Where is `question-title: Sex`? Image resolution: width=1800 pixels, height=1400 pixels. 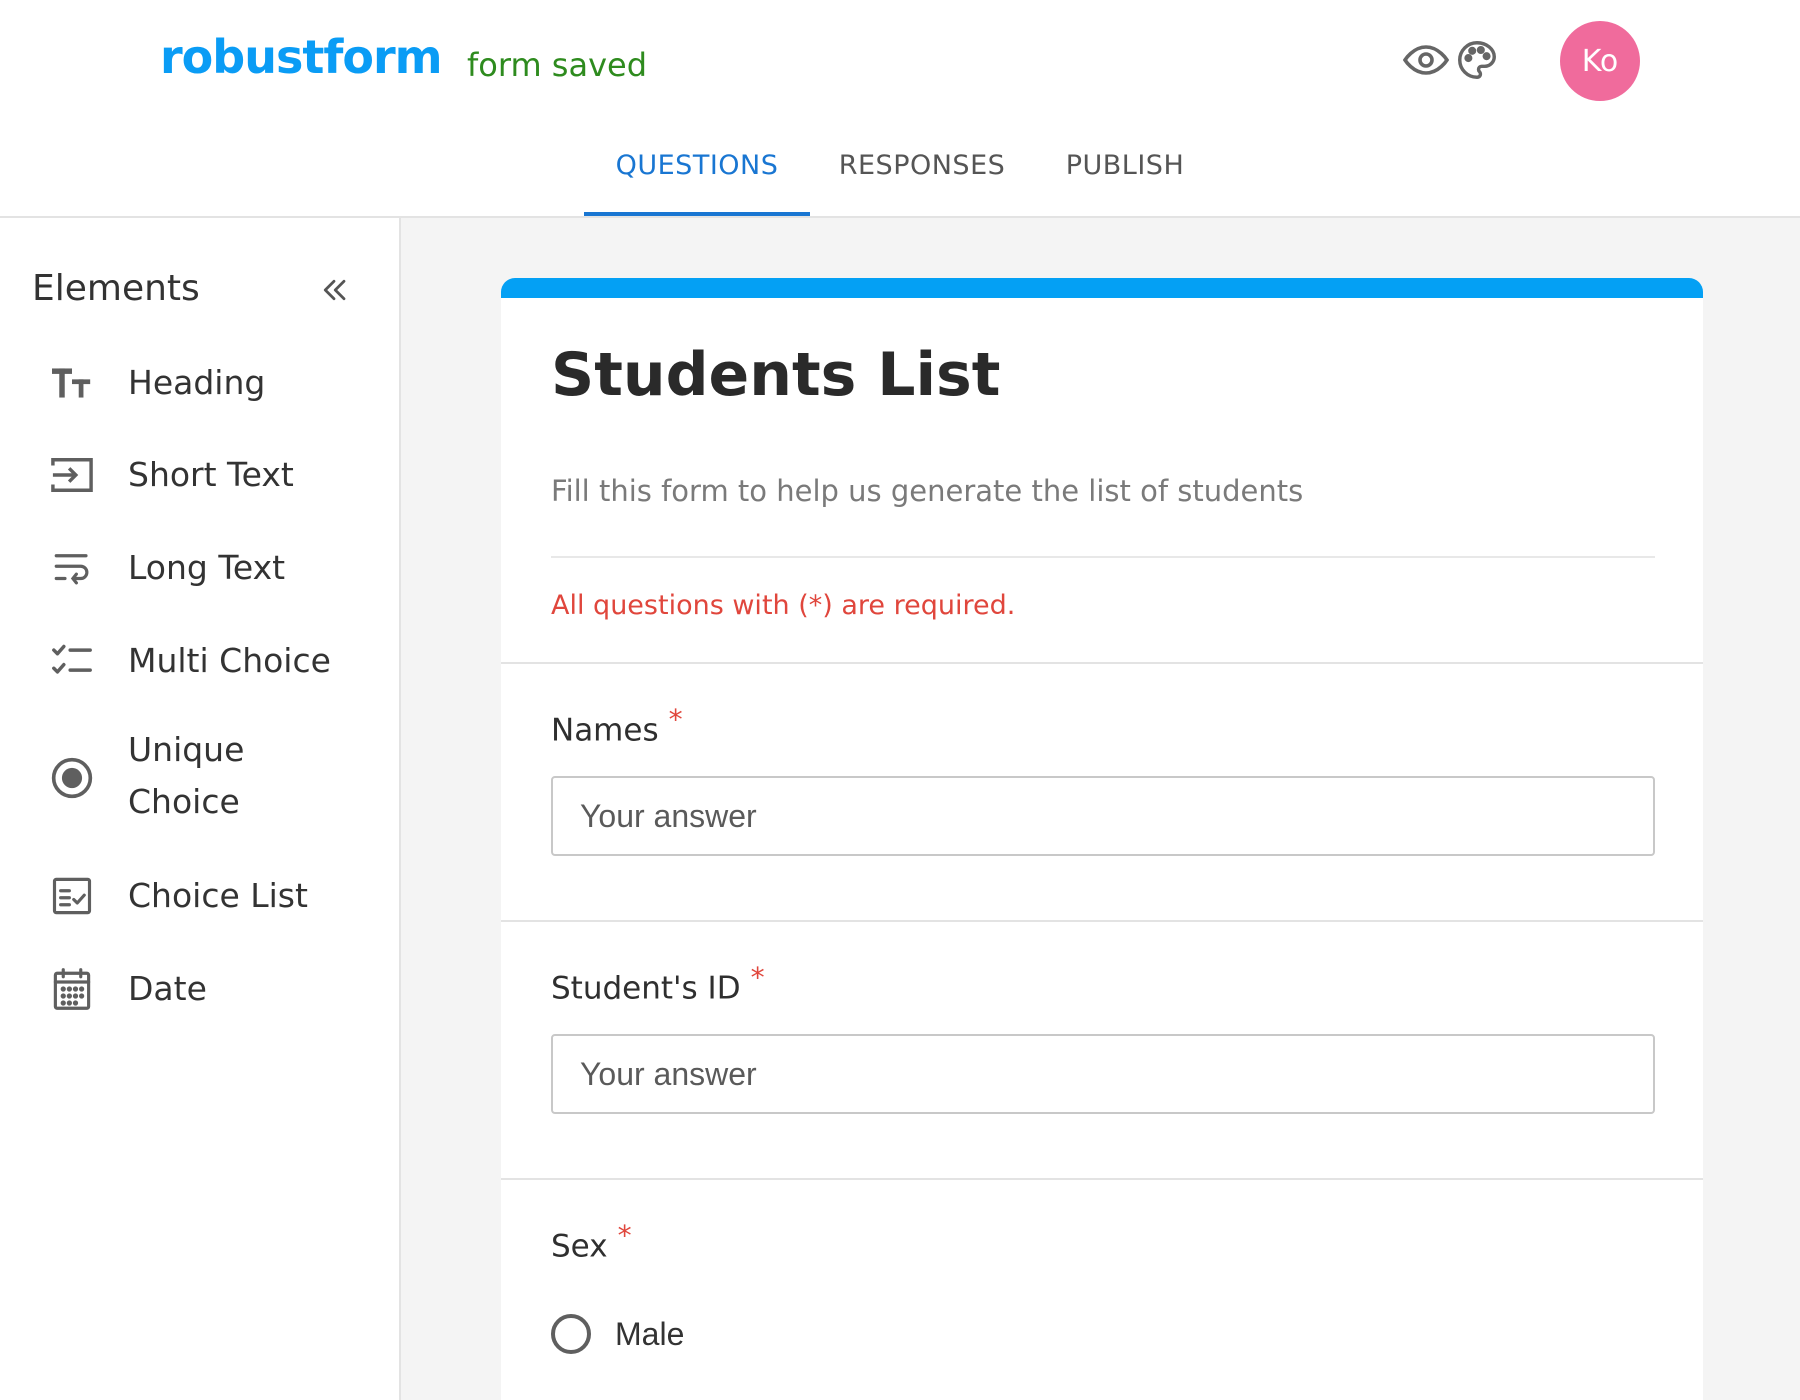 question-title: Sex is located at coordinates (579, 1246).